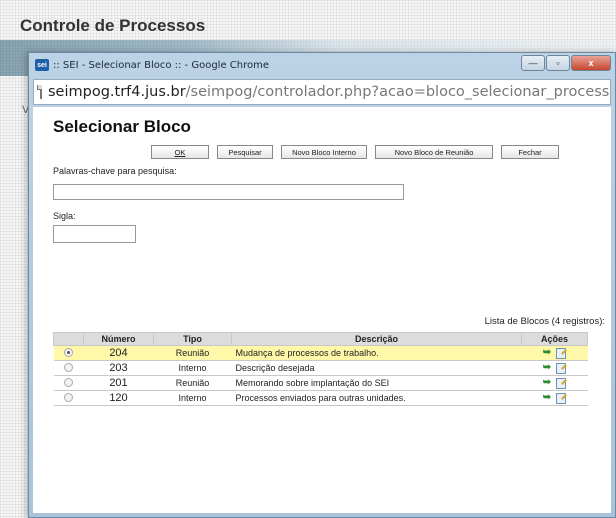 Image resolution: width=616 pixels, height=518 pixels. What do you see at coordinates (192, 339) in the screenshot?
I see `header-tipo: Tipo` at bounding box center [192, 339].